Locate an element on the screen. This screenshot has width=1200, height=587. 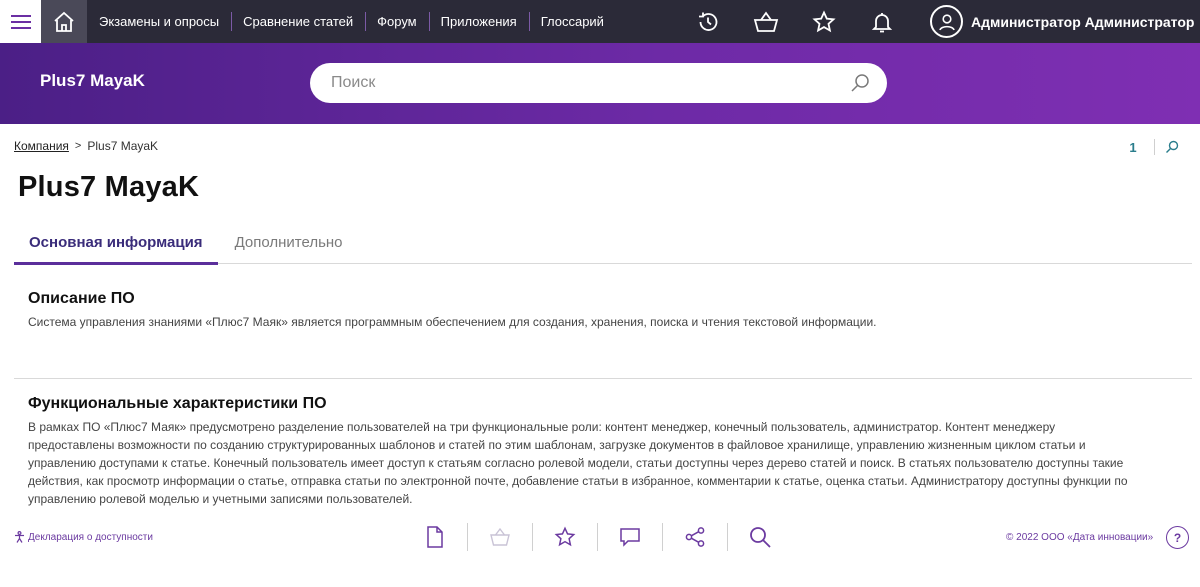
share-icon is located at coordinates (694, 537).